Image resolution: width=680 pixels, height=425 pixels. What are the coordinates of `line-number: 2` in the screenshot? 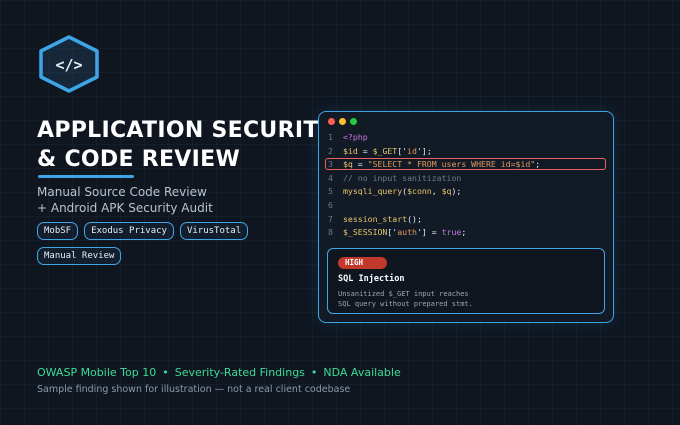 It's located at (330, 150).